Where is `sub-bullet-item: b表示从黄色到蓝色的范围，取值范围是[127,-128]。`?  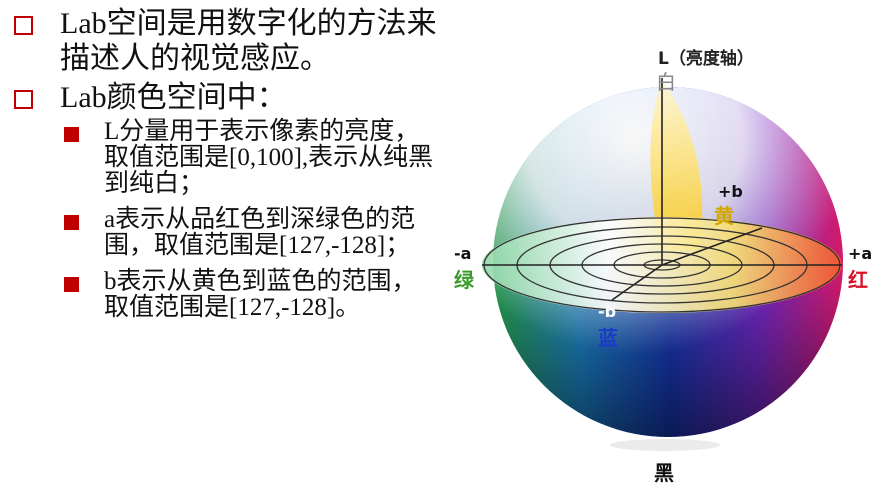
sub-bullet-item: b表示从黄色到蓝色的范围，取值范围是[127,-128]。 is located at coordinates (252, 295).